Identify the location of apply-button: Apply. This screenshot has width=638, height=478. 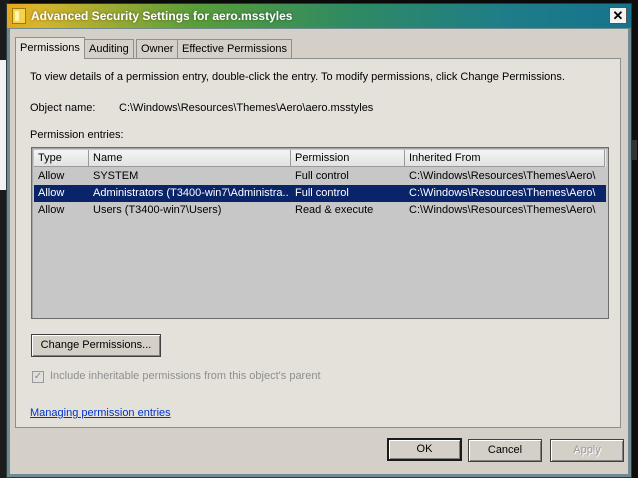
(587, 450).